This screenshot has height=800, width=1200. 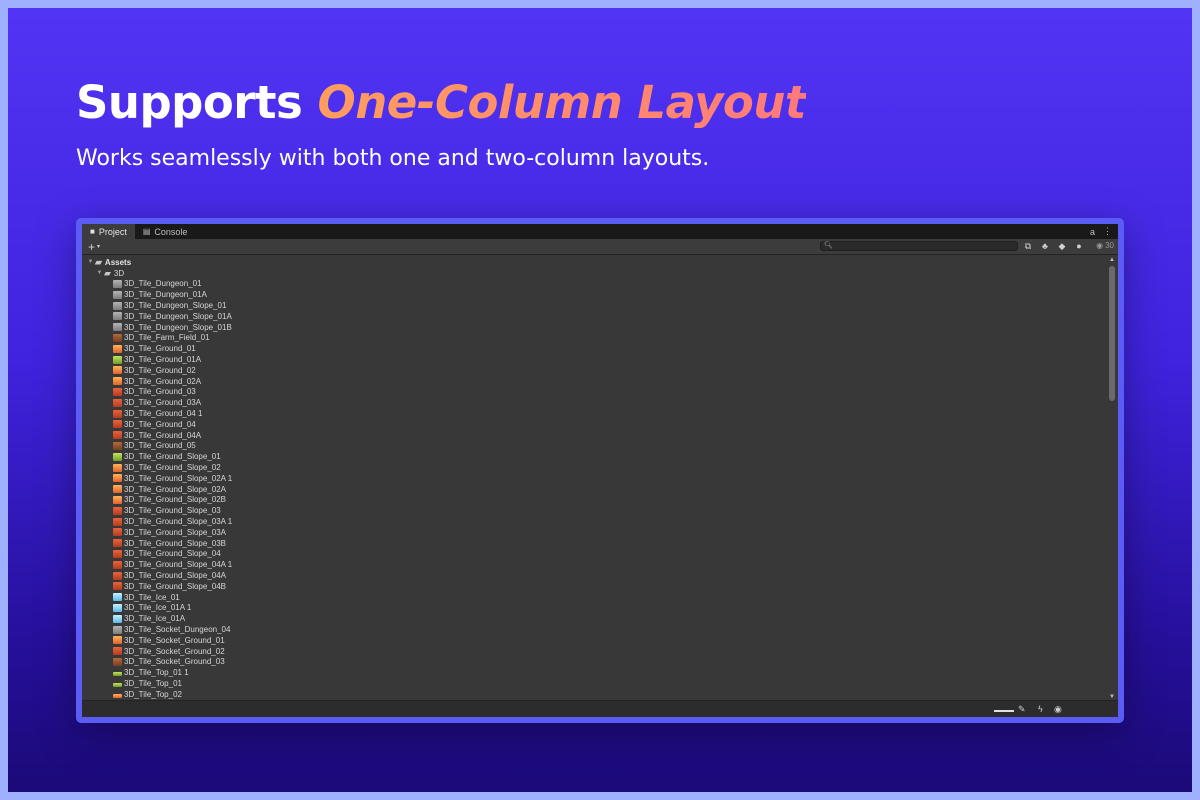 I want to click on tree-item-label: 3D_Tile_Ice_01, so click(x=152, y=597).